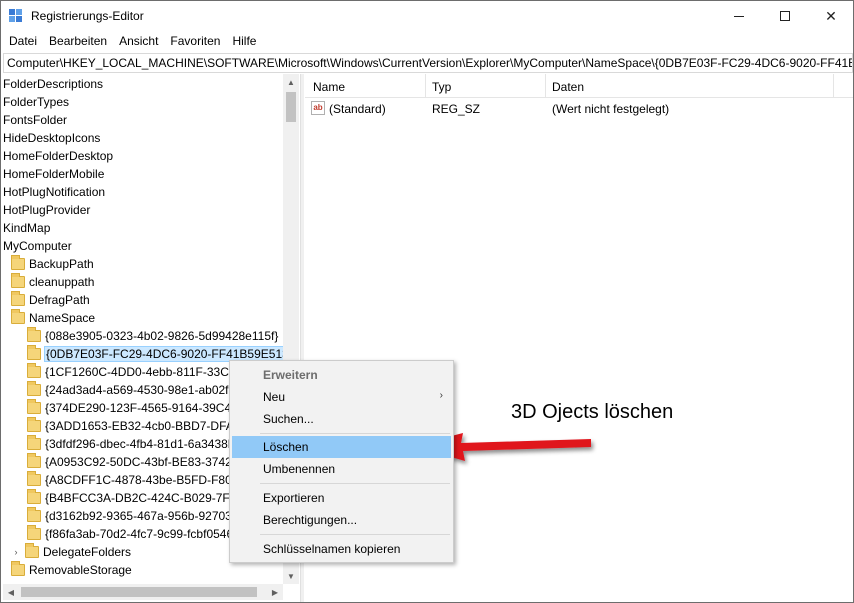  I want to click on tree-item: {A0953C92-50DC-43bf-BE83-3742F, so click(133, 462).